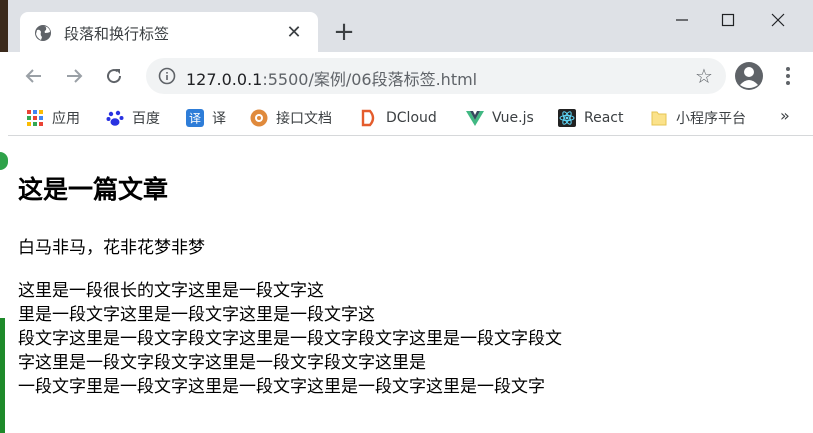  Describe the element at coordinates (117, 34) in the screenshot. I see `tab-title: 段落和换行标签` at that location.